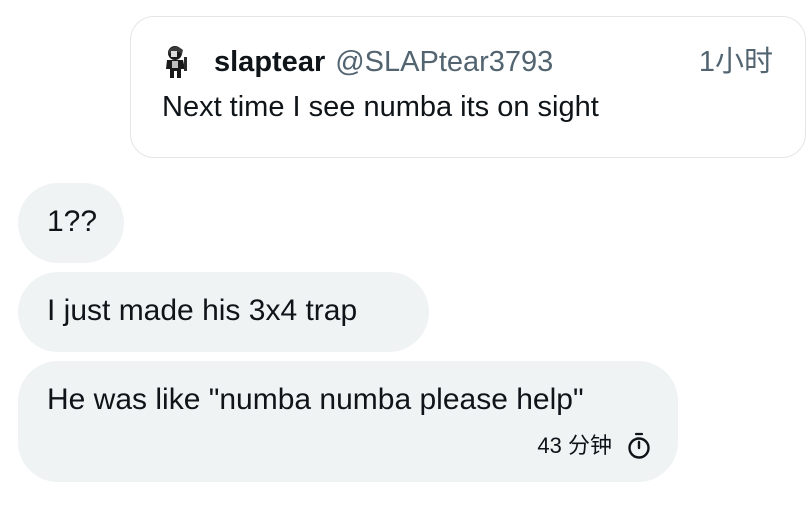 Image resolution: width=812 pixels, height=508 pixels. I want to click on message-bubble: I just made his 3x4 trap, so click(223, 312).